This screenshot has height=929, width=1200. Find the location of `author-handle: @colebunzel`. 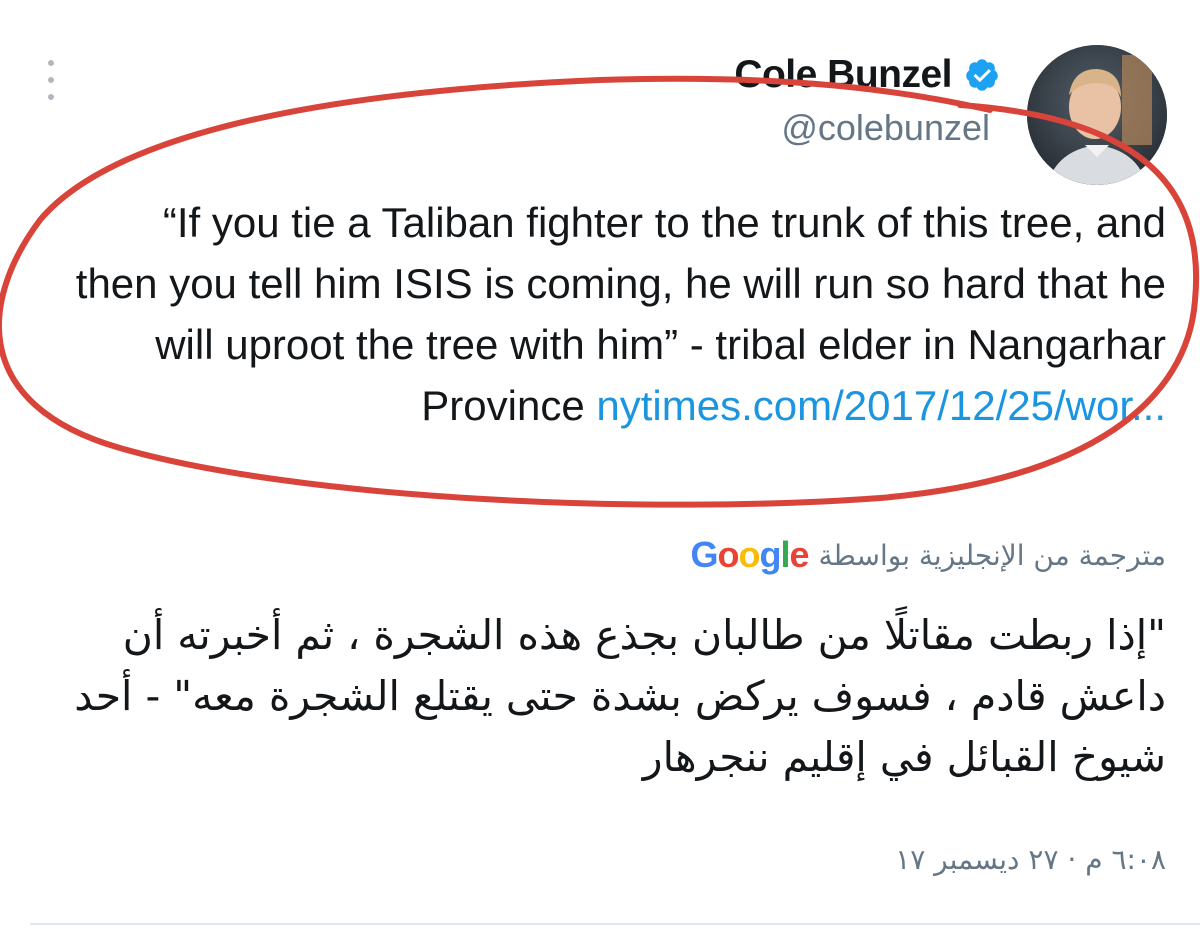

author-handle: @colebunzel is located at coordinates (885, 128).